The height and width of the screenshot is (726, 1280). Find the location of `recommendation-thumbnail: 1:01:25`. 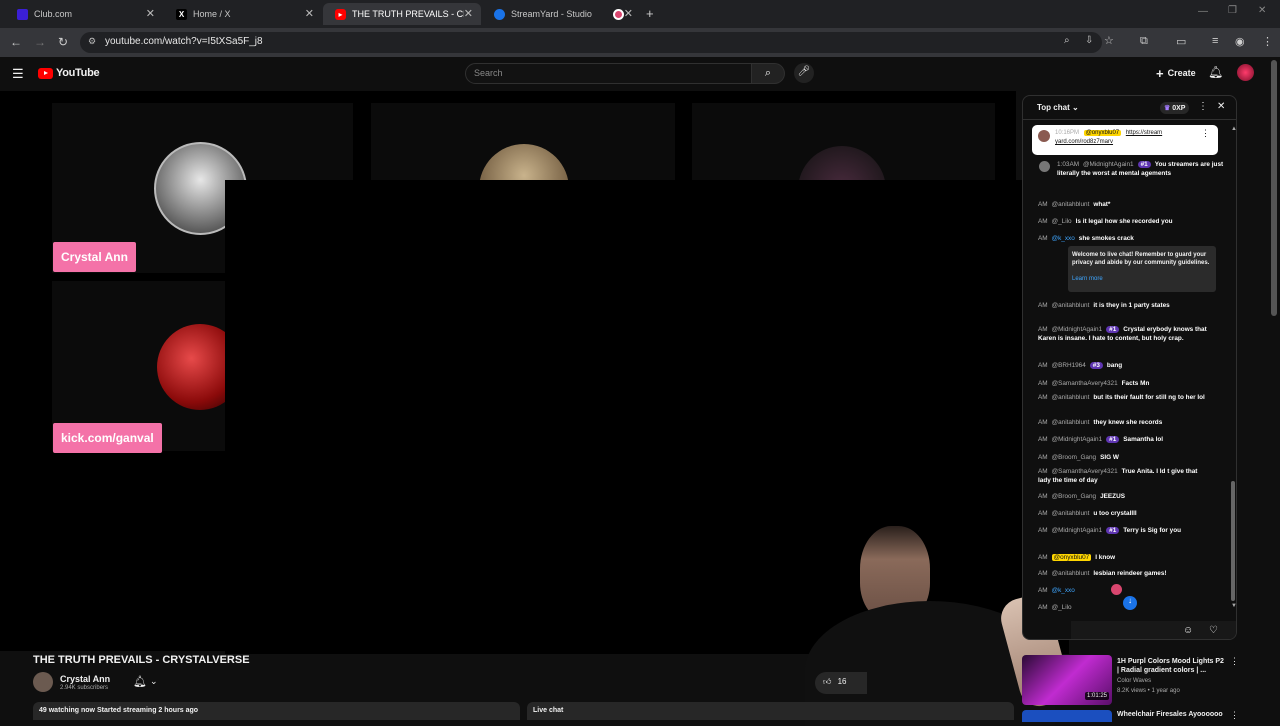

recommendation-thumbnail: 1:01:25 is located at coordinates (1067, 680).